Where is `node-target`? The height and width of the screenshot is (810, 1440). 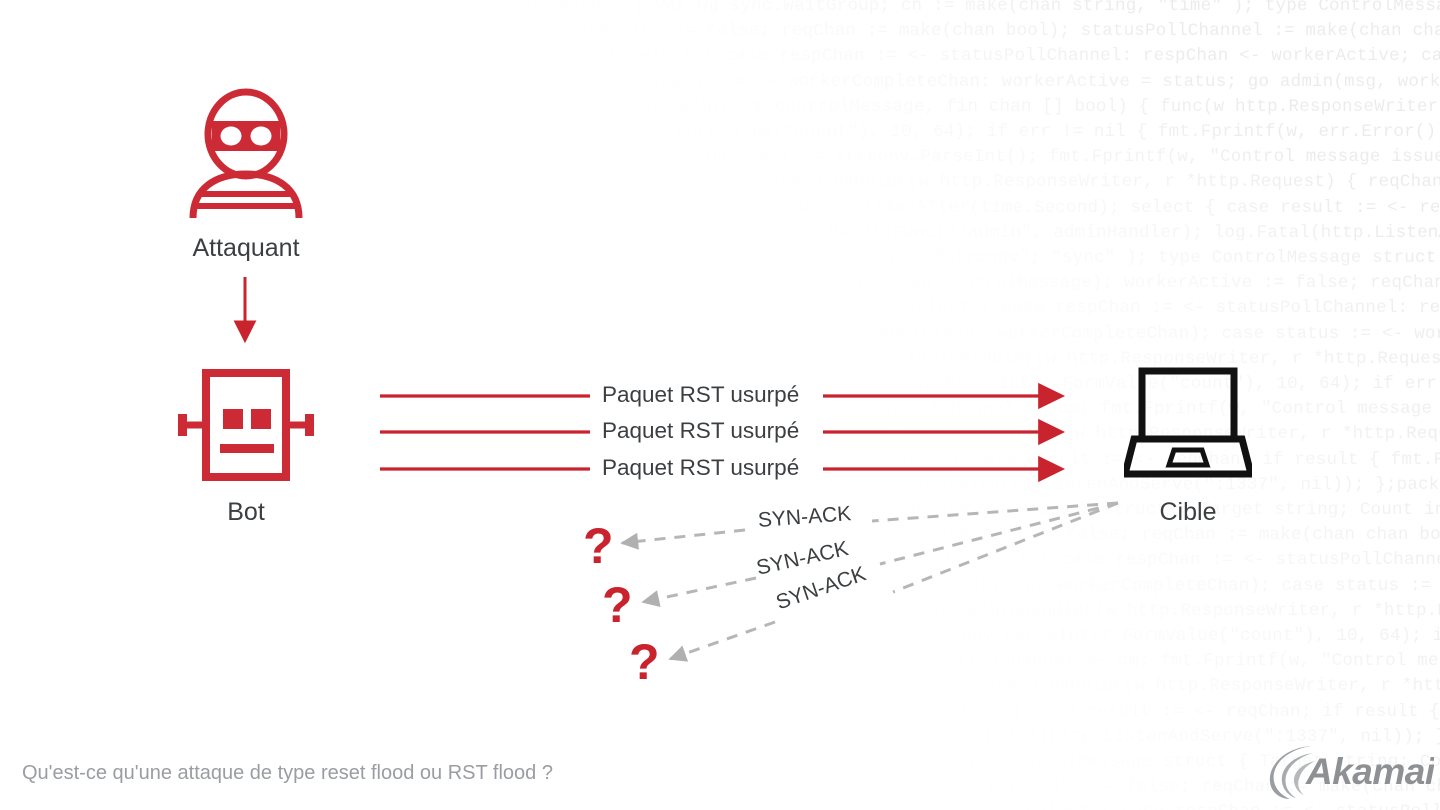
node-target is located at coordinates (1188, 425).